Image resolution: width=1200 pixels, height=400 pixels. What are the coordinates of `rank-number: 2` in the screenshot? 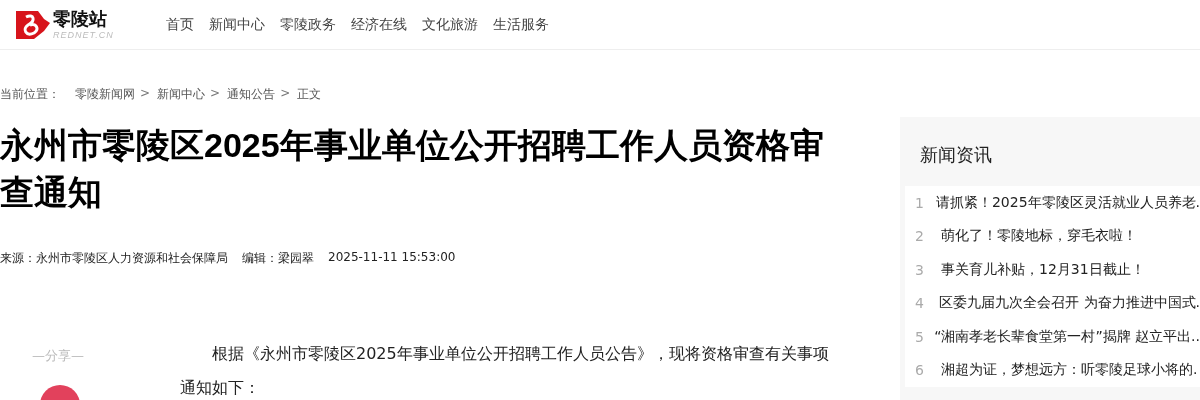 It's located at (919, 236).